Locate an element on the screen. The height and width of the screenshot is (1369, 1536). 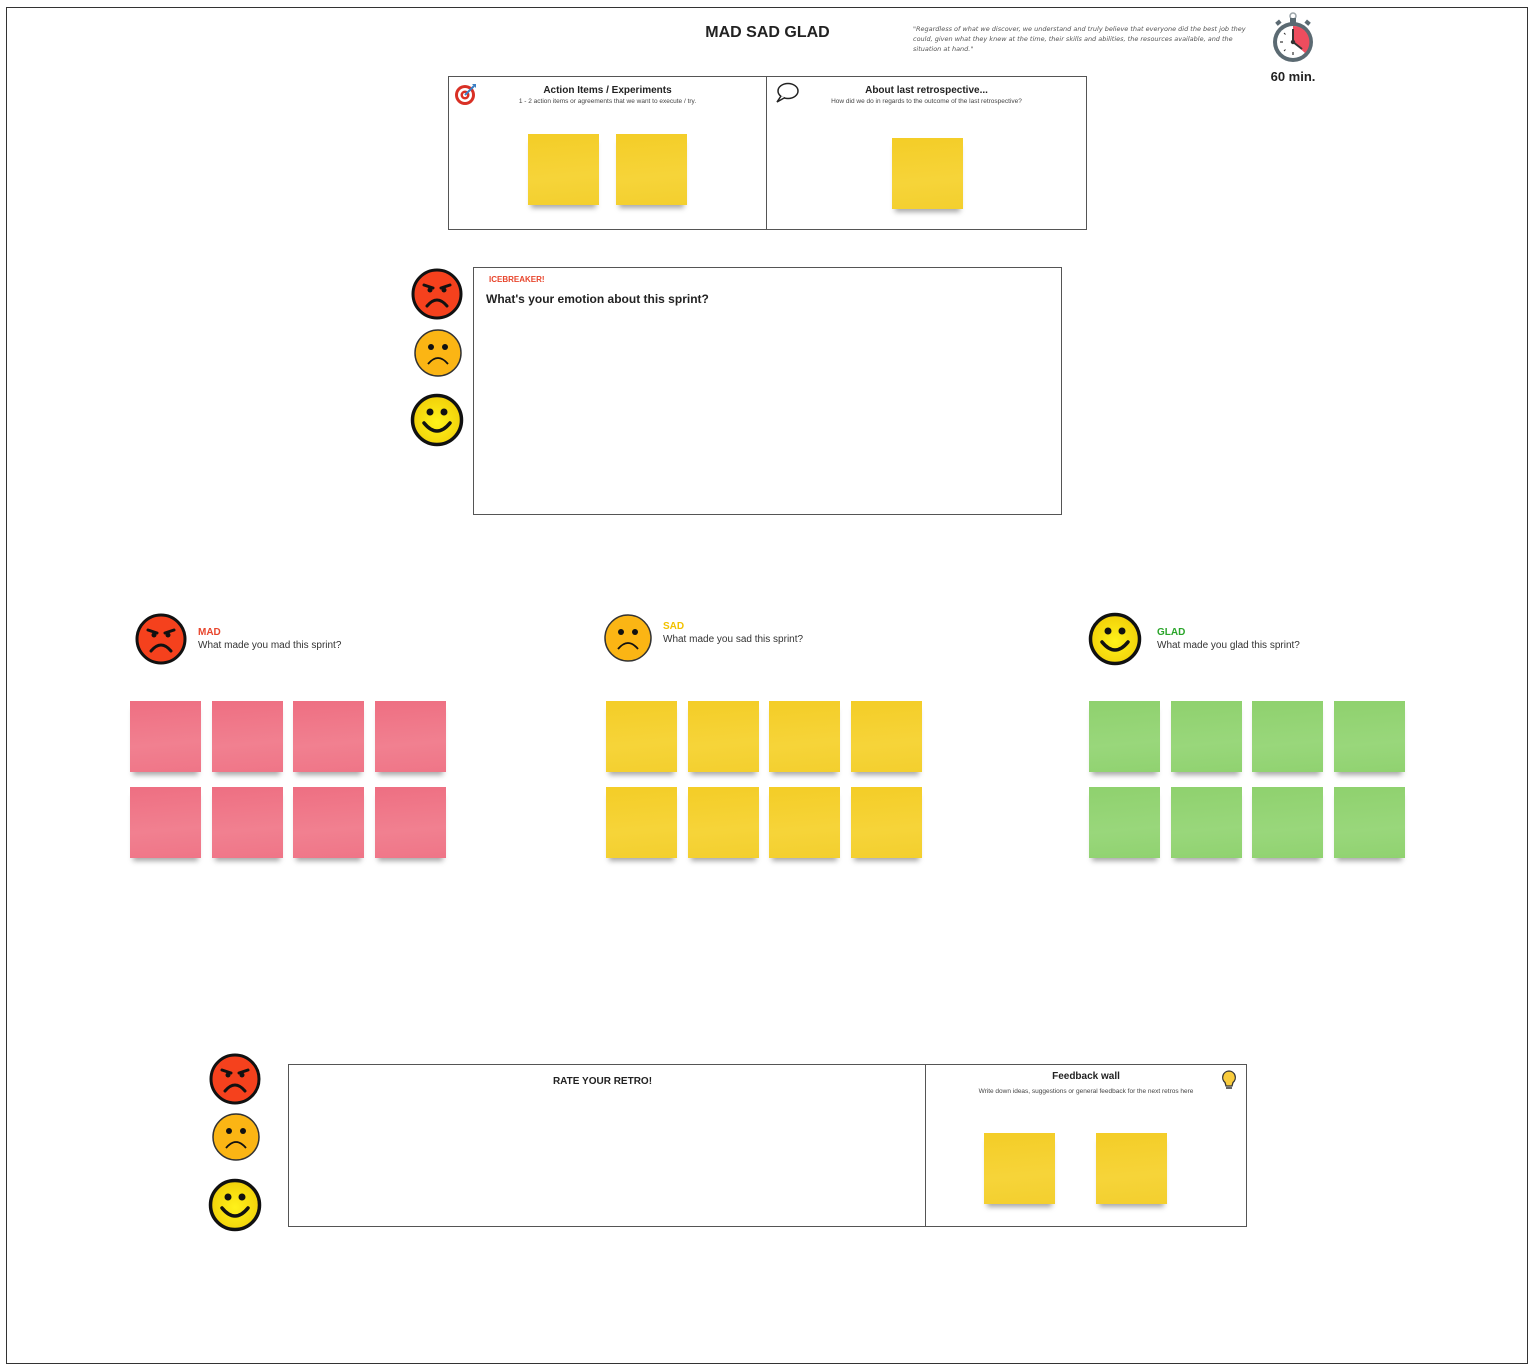
rate-retro-frame: RATE YOUR RETRO! is located at coordinates (607, 1145).